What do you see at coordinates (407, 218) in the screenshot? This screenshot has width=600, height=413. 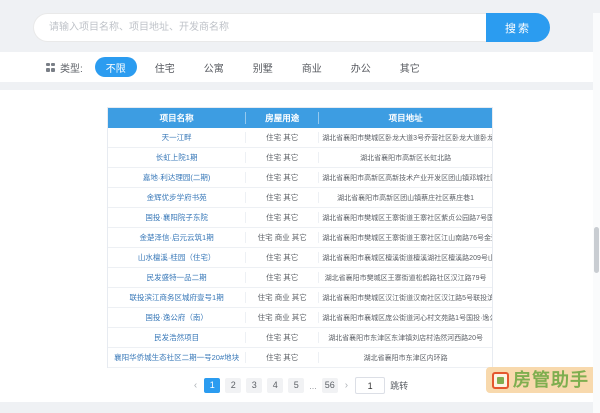 I see `address-cell: 湖北省襄阳市樊城区王寨街道王寨社区紫贞公园路7号国投·襄阳院子东院` at bounding box center [407, 218].